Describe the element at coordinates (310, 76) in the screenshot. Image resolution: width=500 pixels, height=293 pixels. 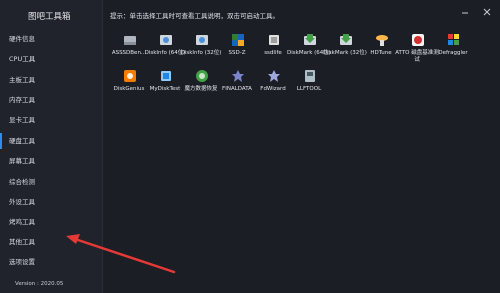
I see `llftool-icon` at that location.